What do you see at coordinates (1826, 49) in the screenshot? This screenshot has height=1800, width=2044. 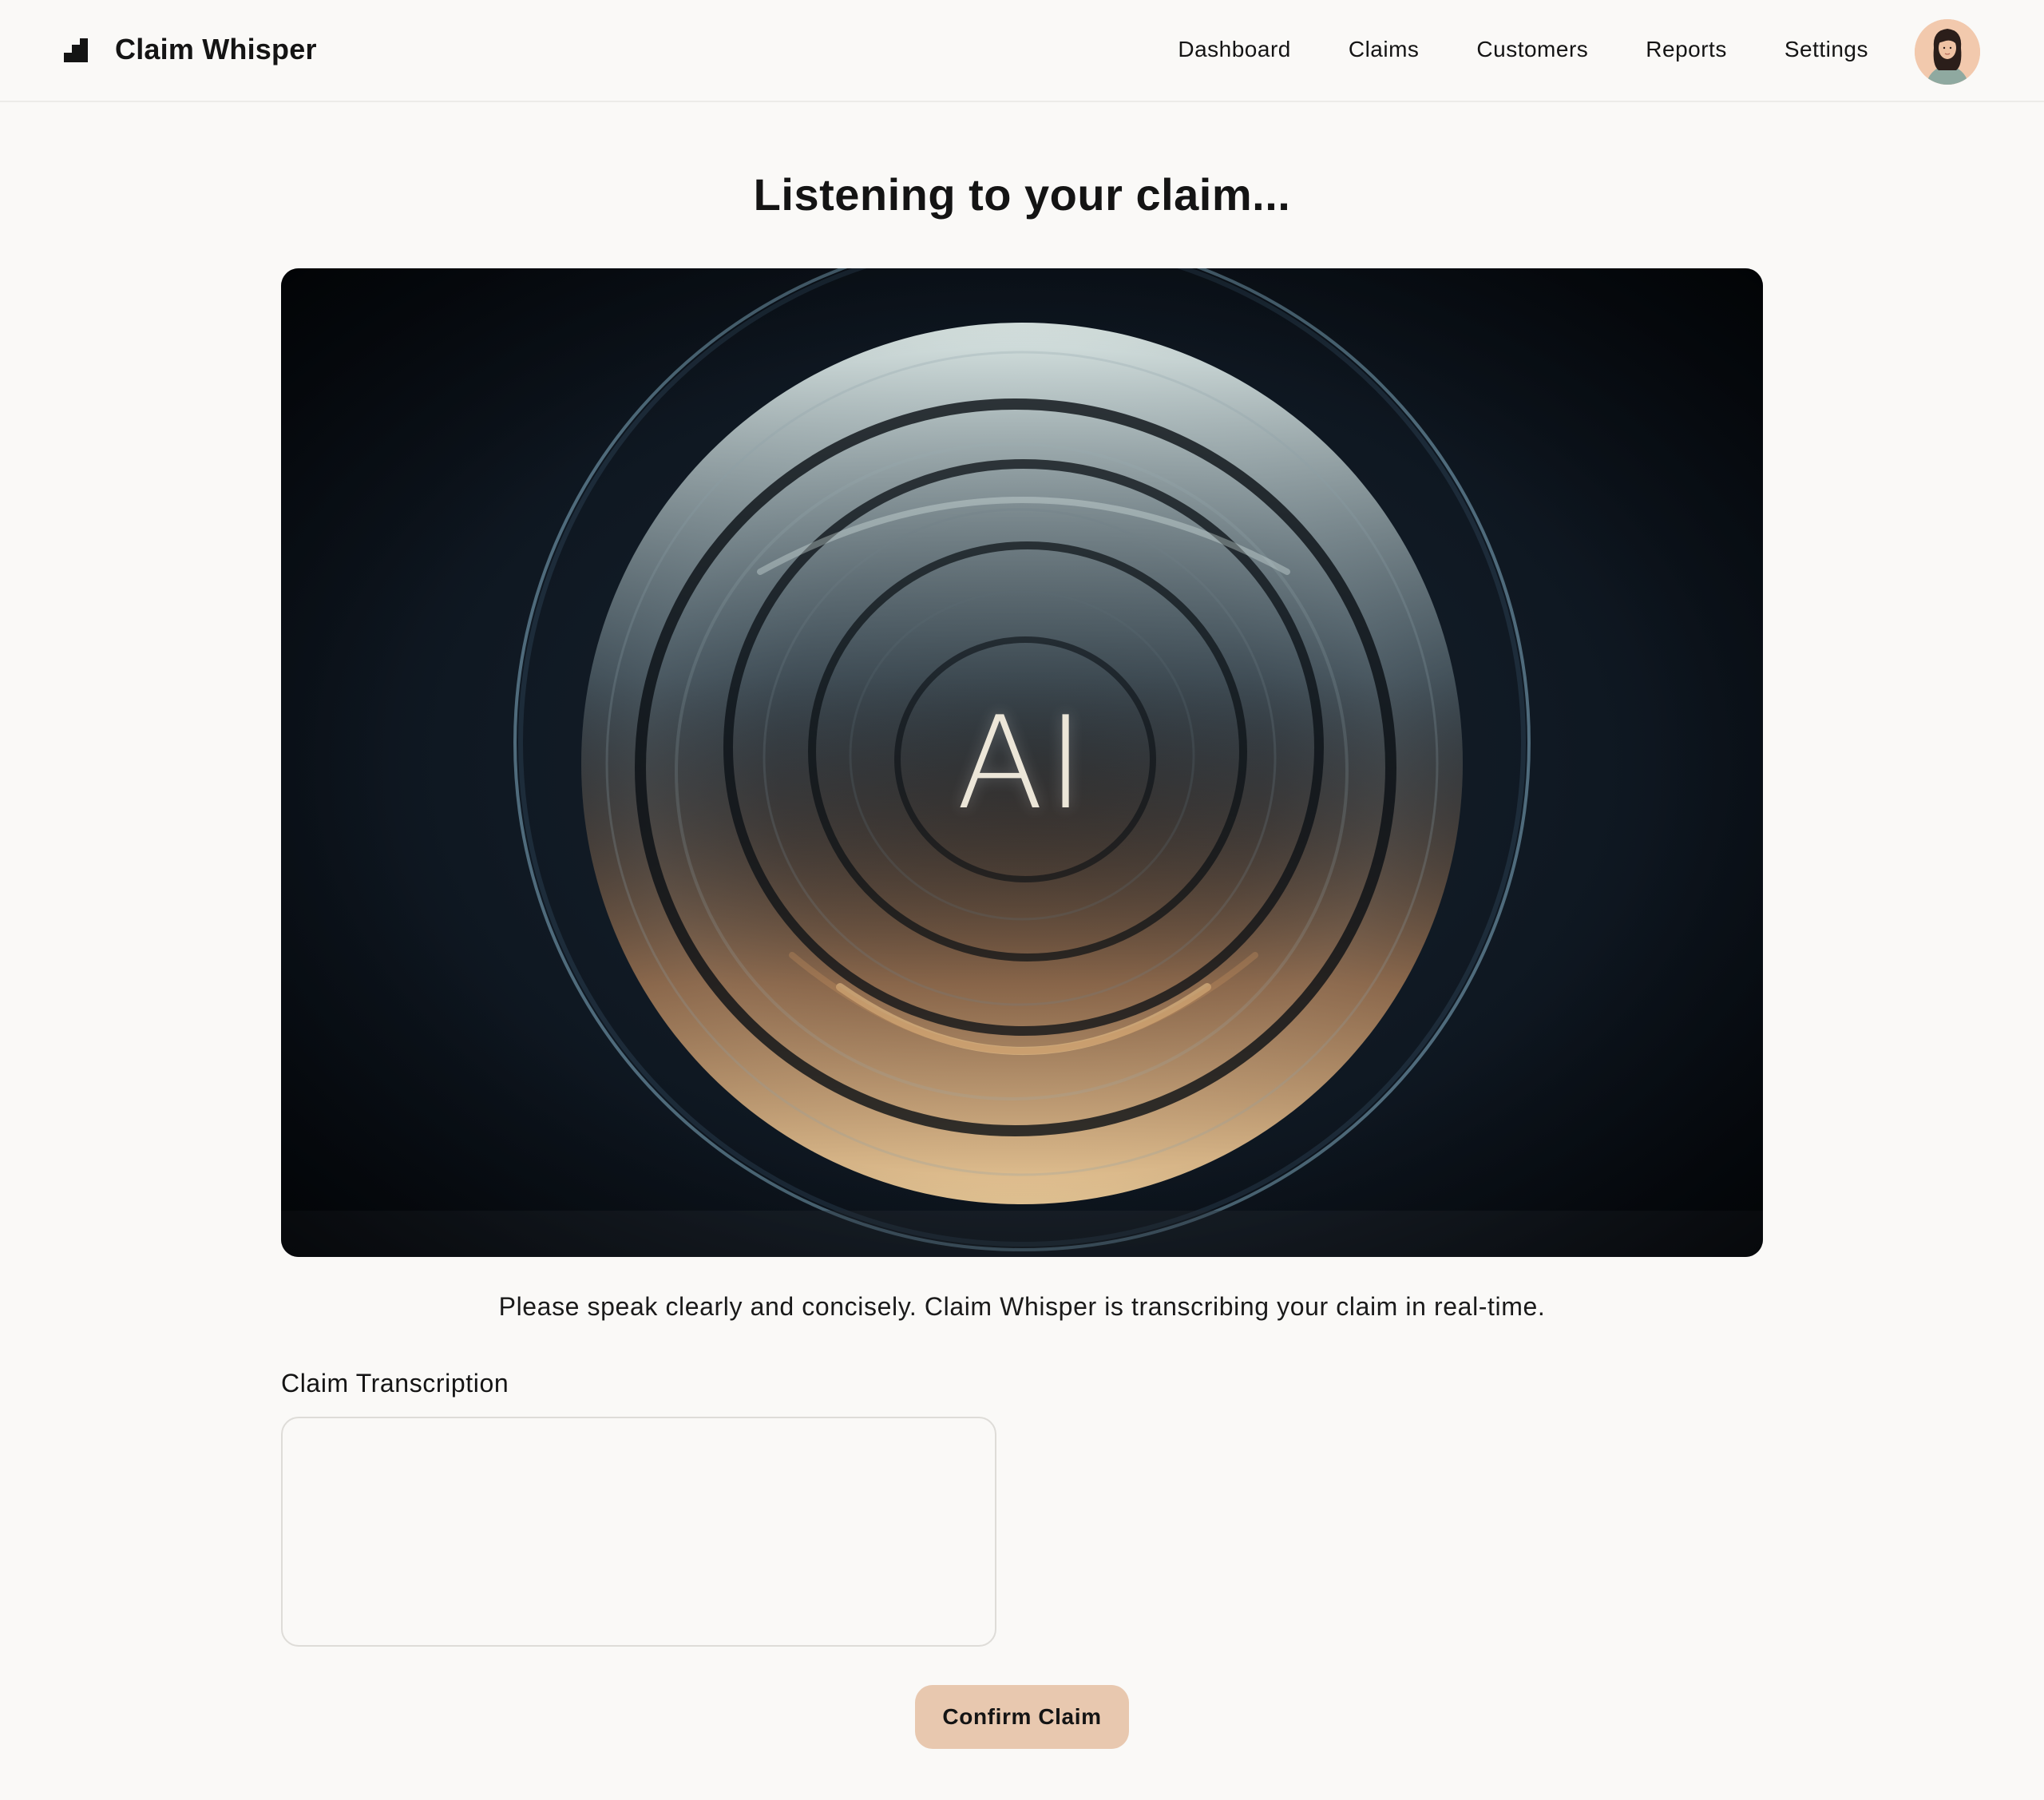 I see `nav-settings: Settings` at bounding box center [1826, 49].